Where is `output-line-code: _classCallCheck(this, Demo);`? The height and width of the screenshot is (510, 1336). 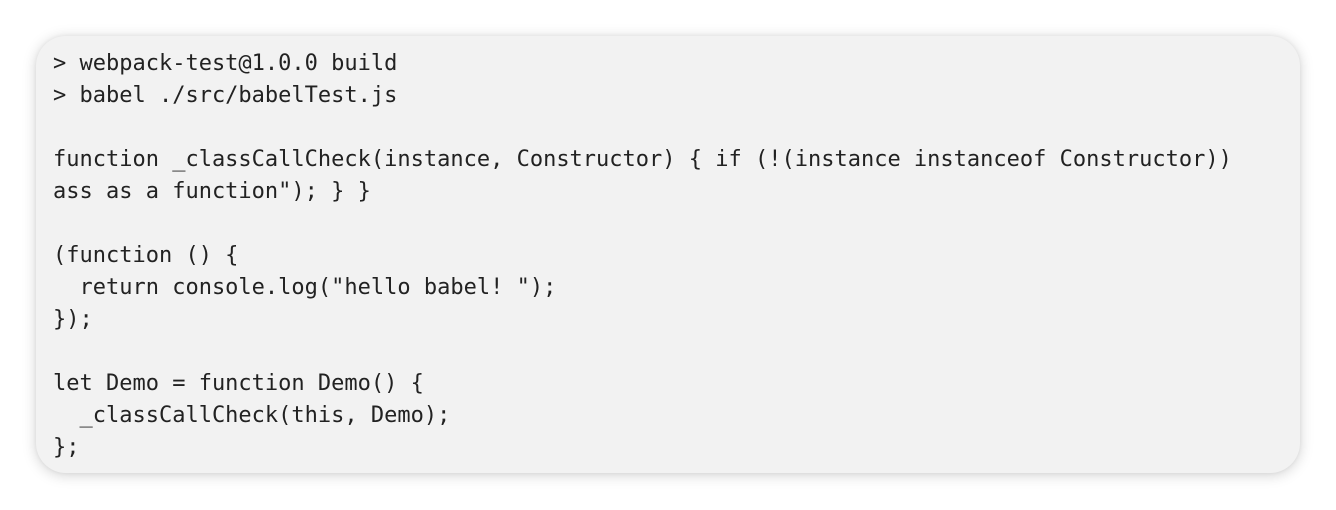 output-line-code: _classCallCheck(this, Demo); is located at coordinates (252, 415).